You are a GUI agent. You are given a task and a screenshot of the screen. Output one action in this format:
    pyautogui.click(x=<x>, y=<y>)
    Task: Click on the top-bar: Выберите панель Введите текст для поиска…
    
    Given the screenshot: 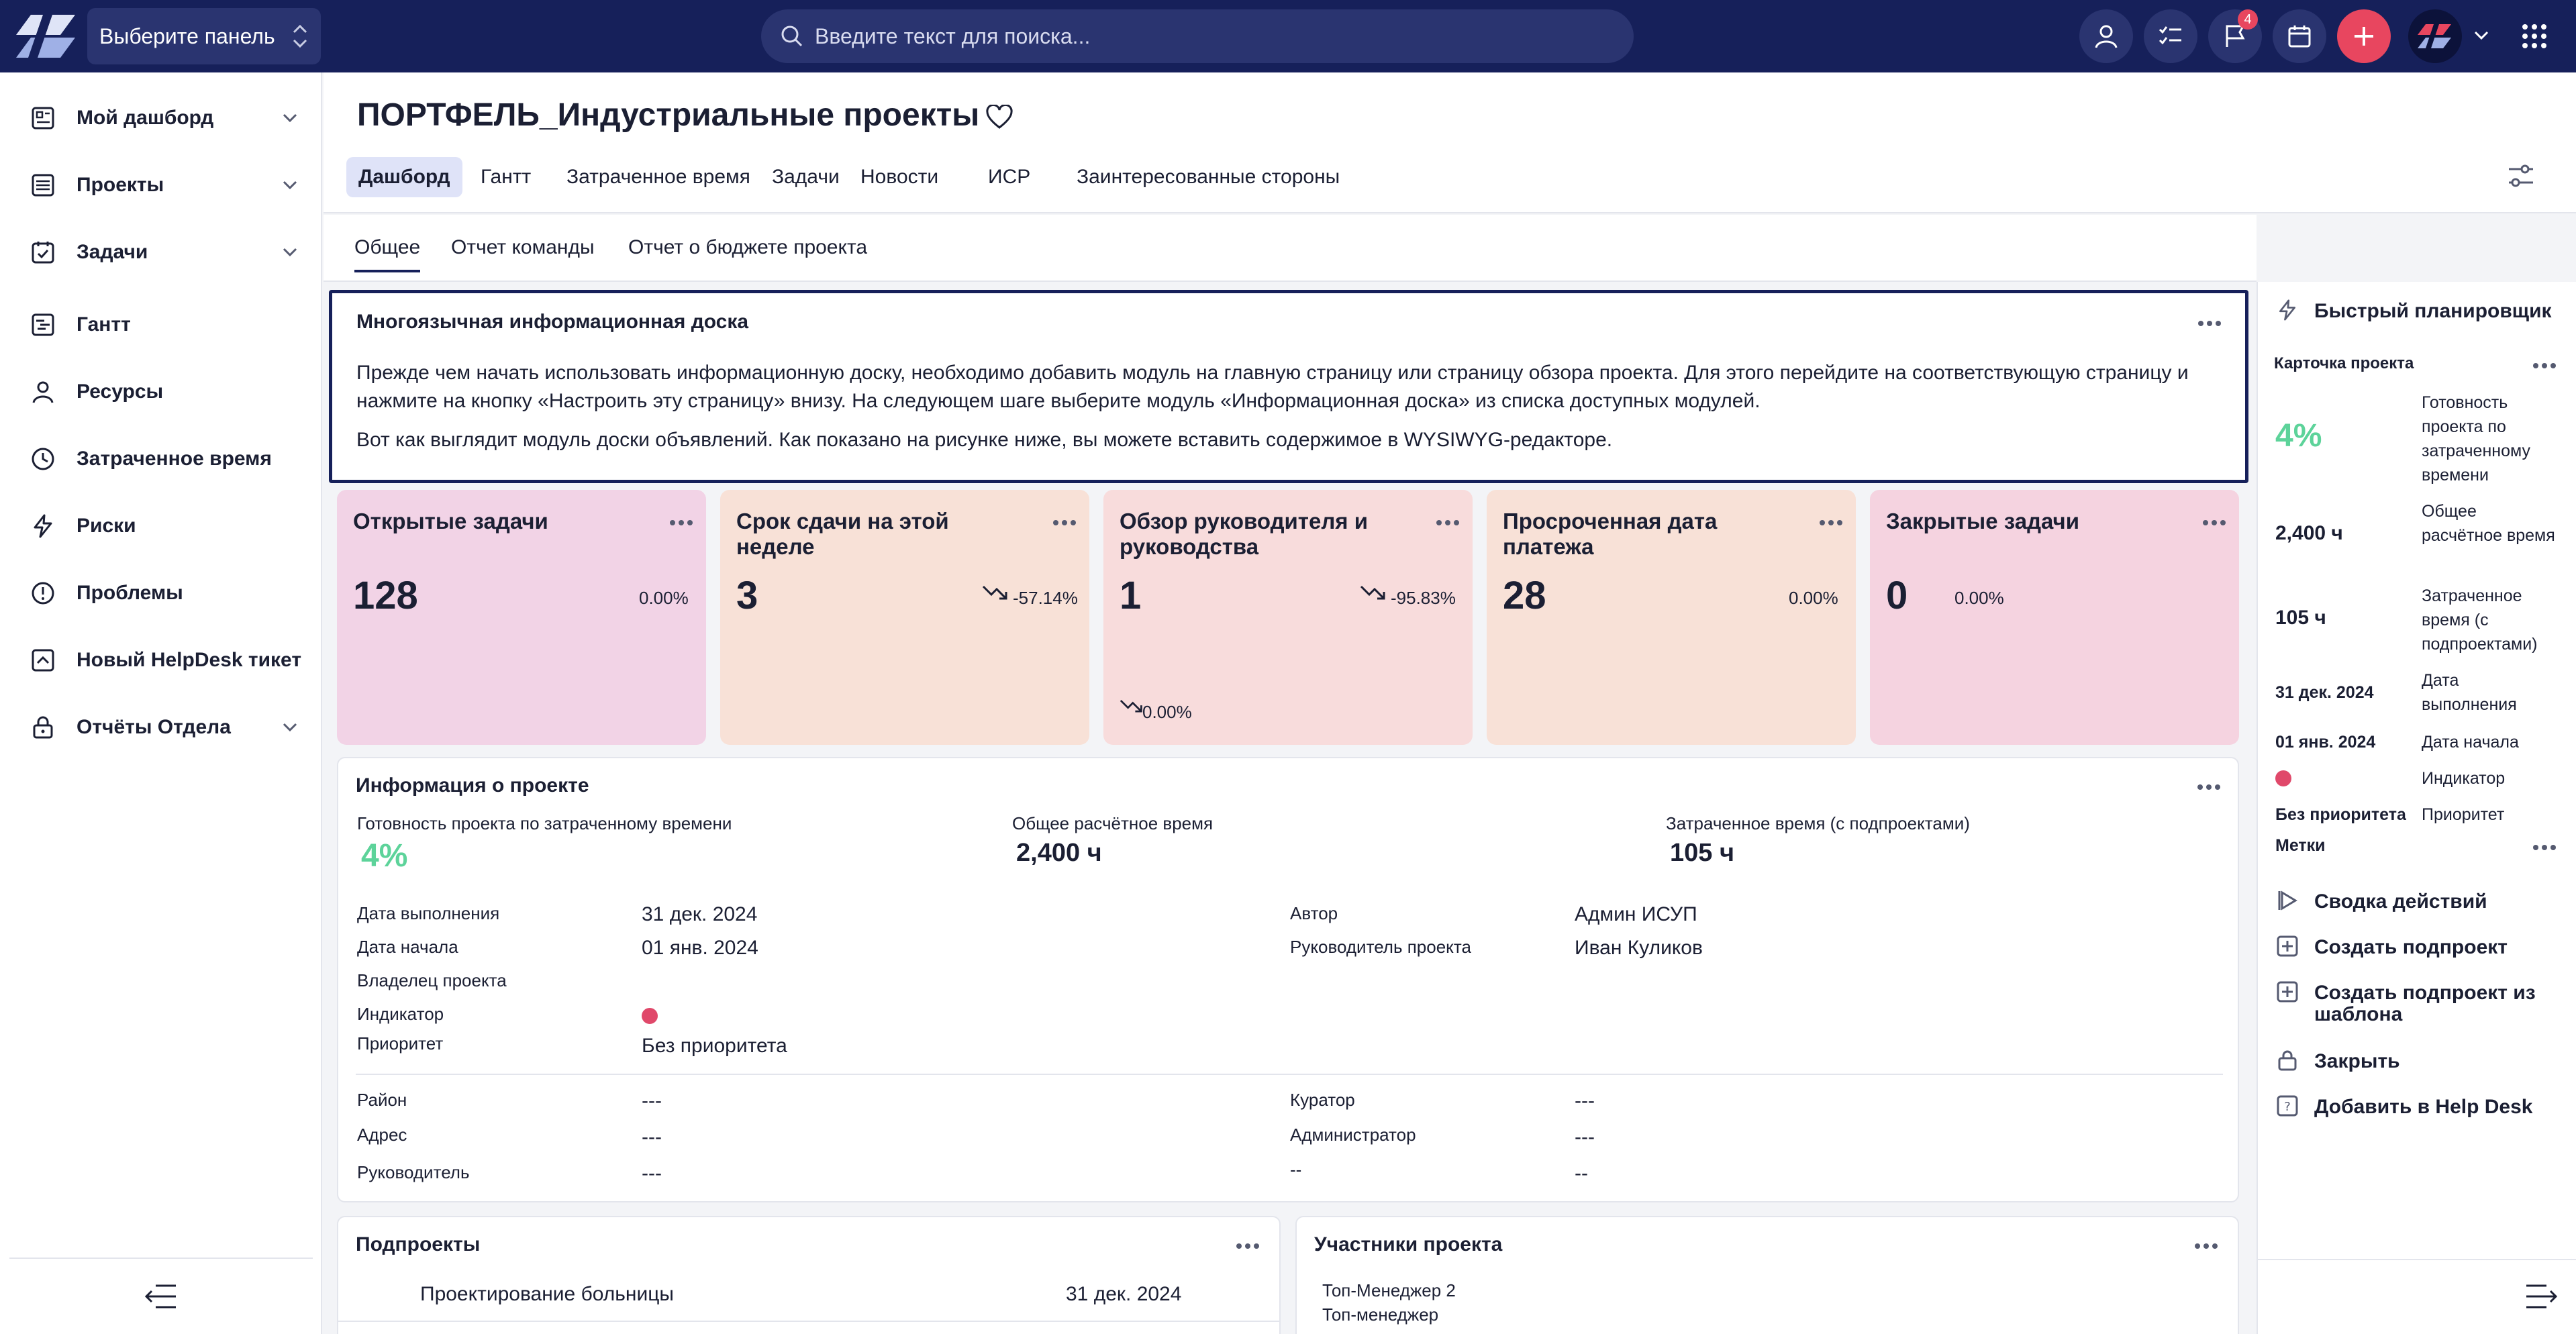 What is the action you would take?
    pyautogui.click(x=1288, y=36)
    